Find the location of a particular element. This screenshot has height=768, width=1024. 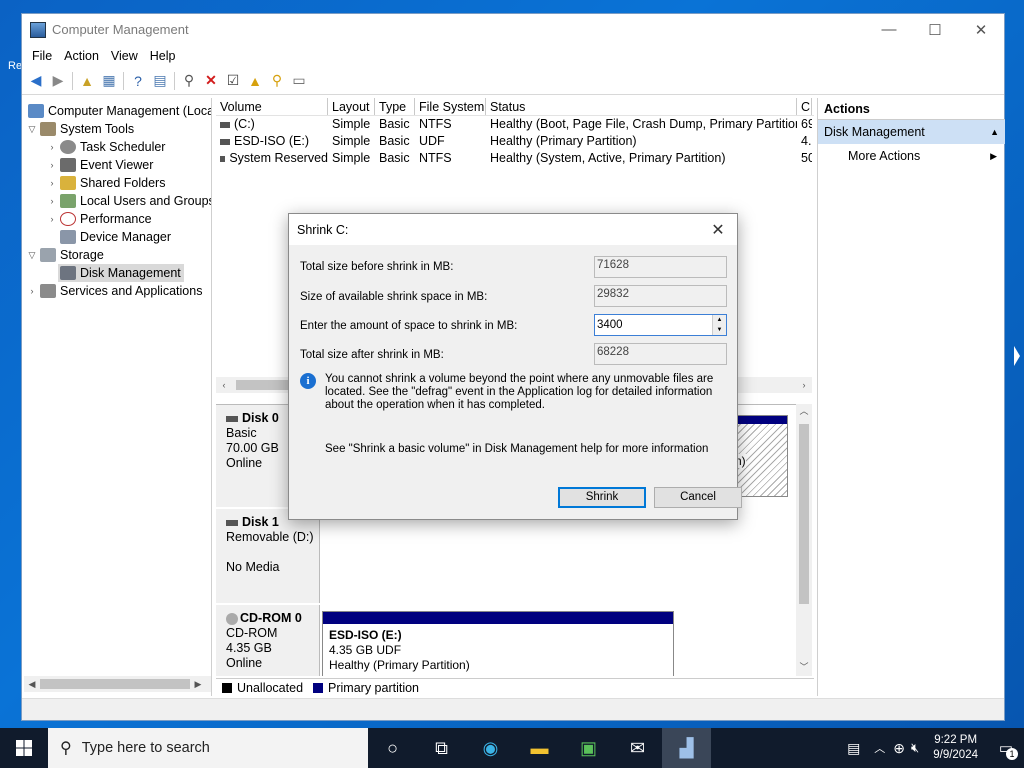

delete-icon: ✕ is located at coordinates (211, 81).